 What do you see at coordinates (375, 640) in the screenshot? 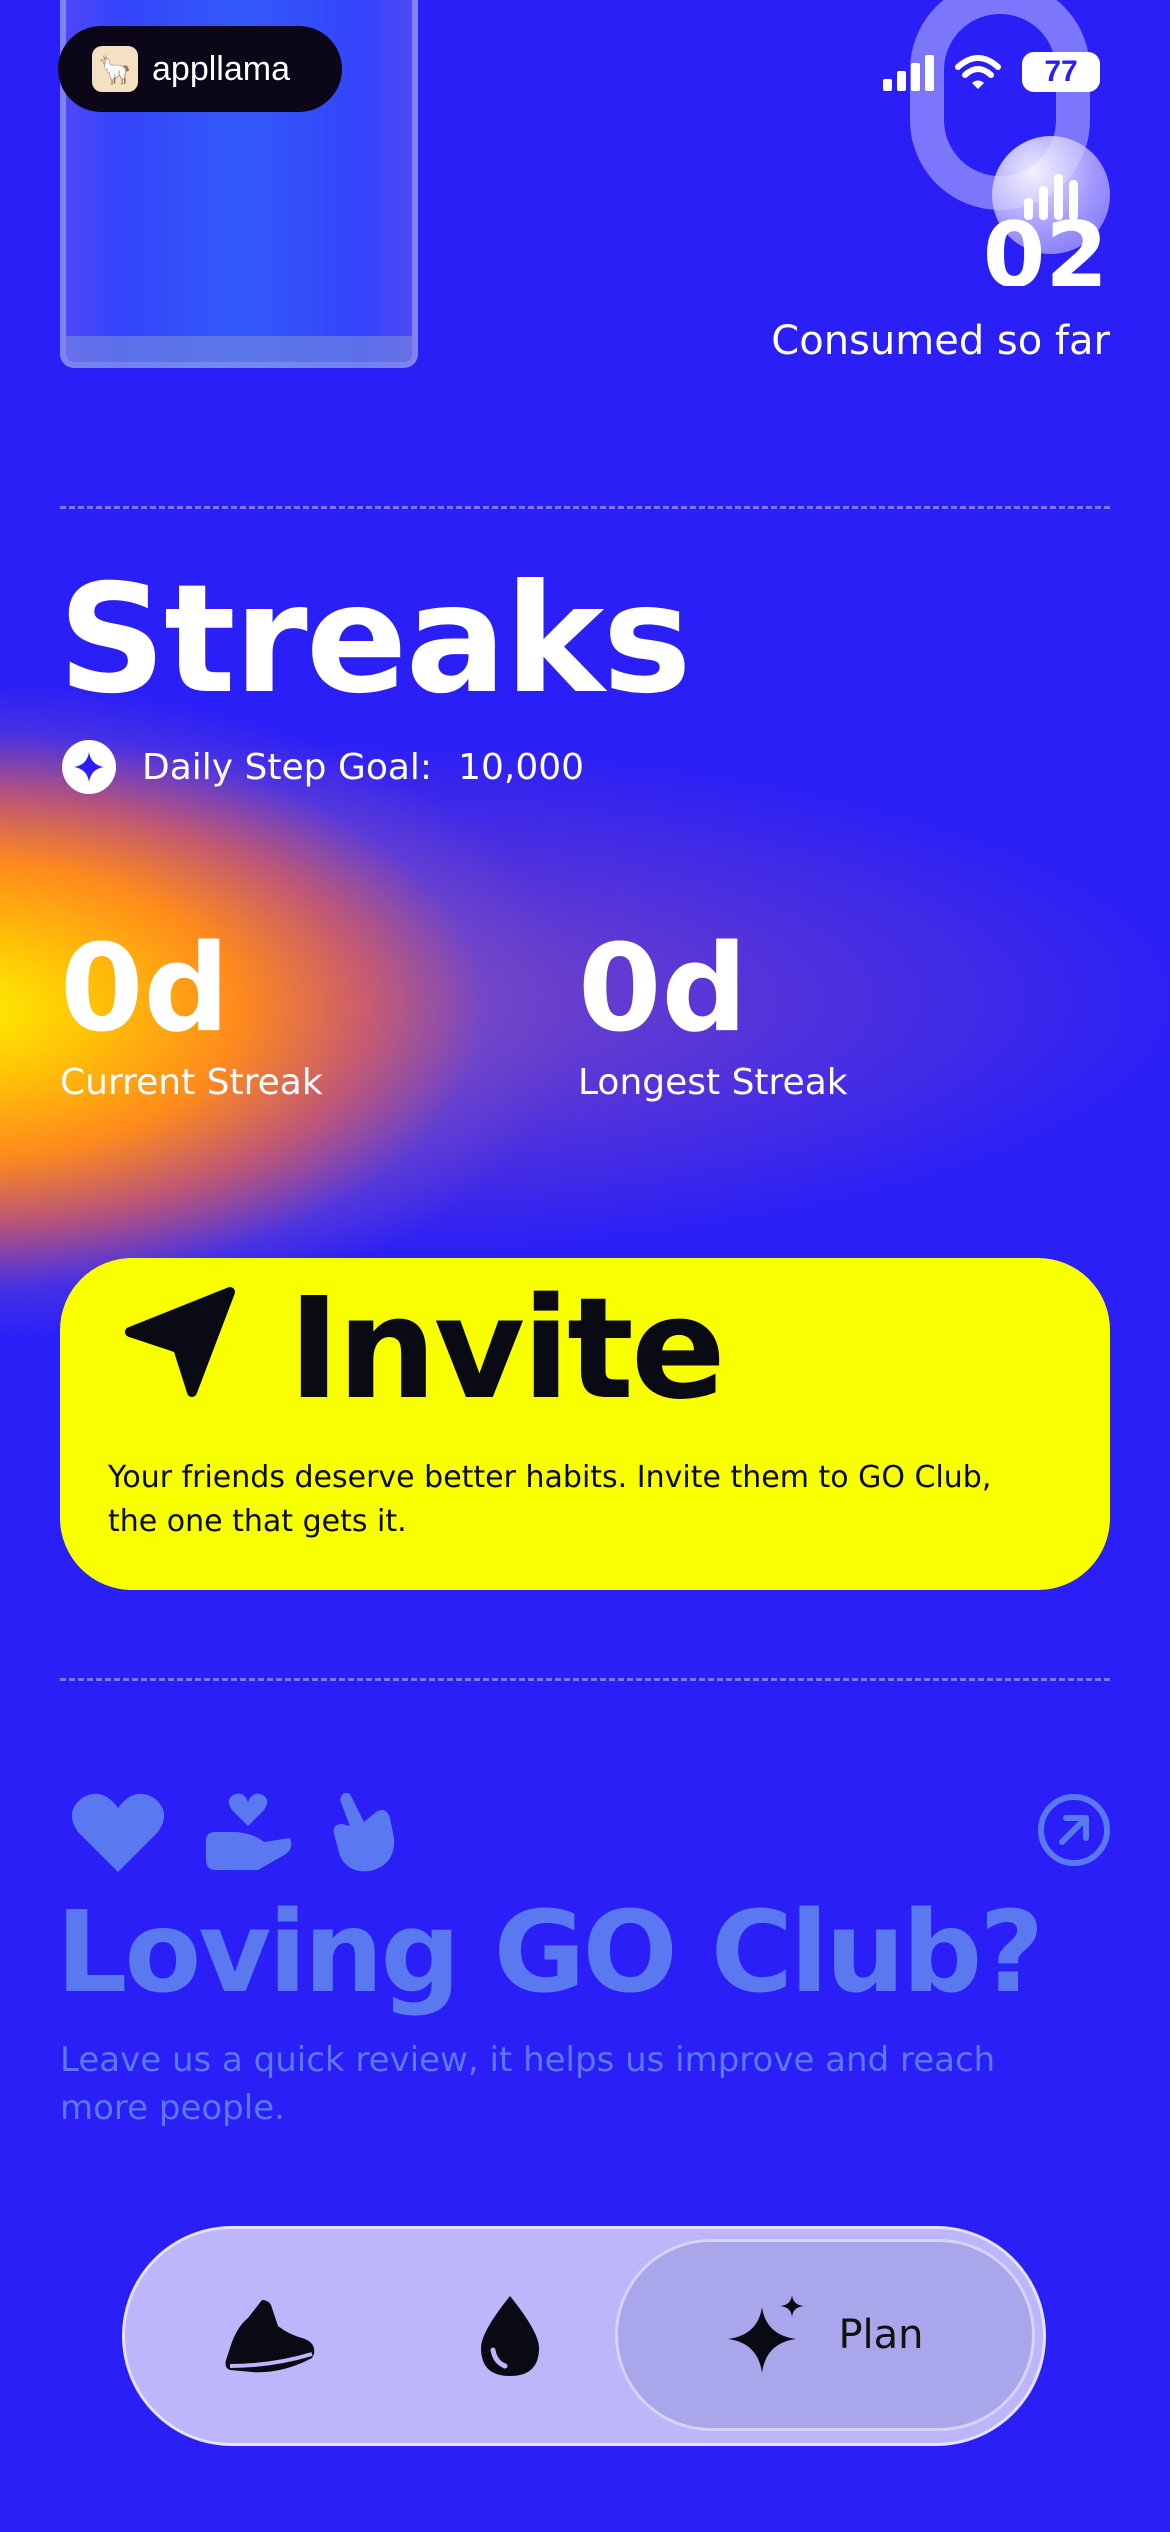
I see `streaks-title: Streaks` at bounding box center [375, 640].